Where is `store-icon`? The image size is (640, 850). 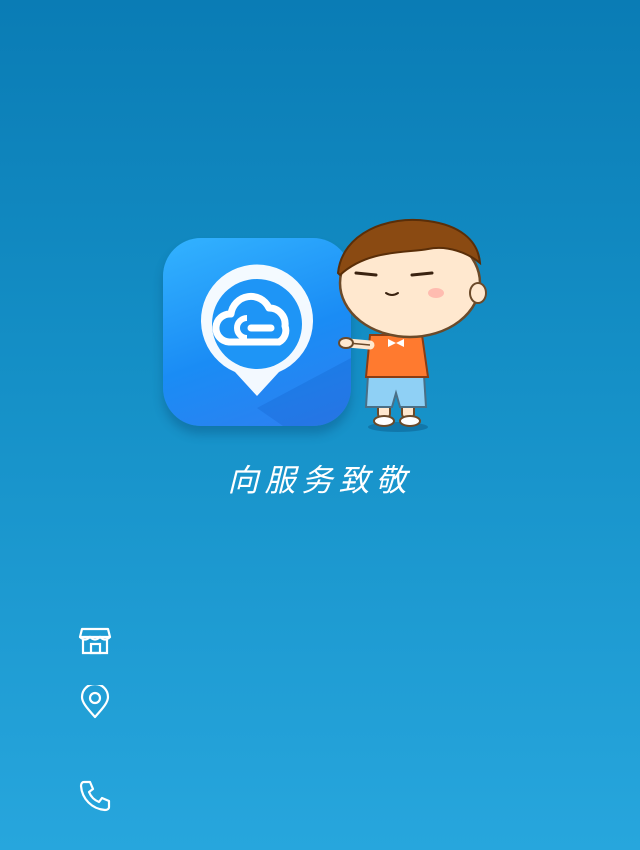
store-icon is located at coordinates (95, 640).